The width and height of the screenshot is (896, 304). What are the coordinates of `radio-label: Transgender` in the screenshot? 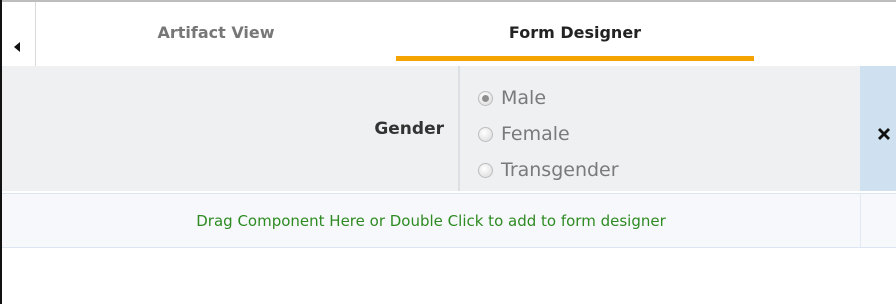 It's located at (560, 170).